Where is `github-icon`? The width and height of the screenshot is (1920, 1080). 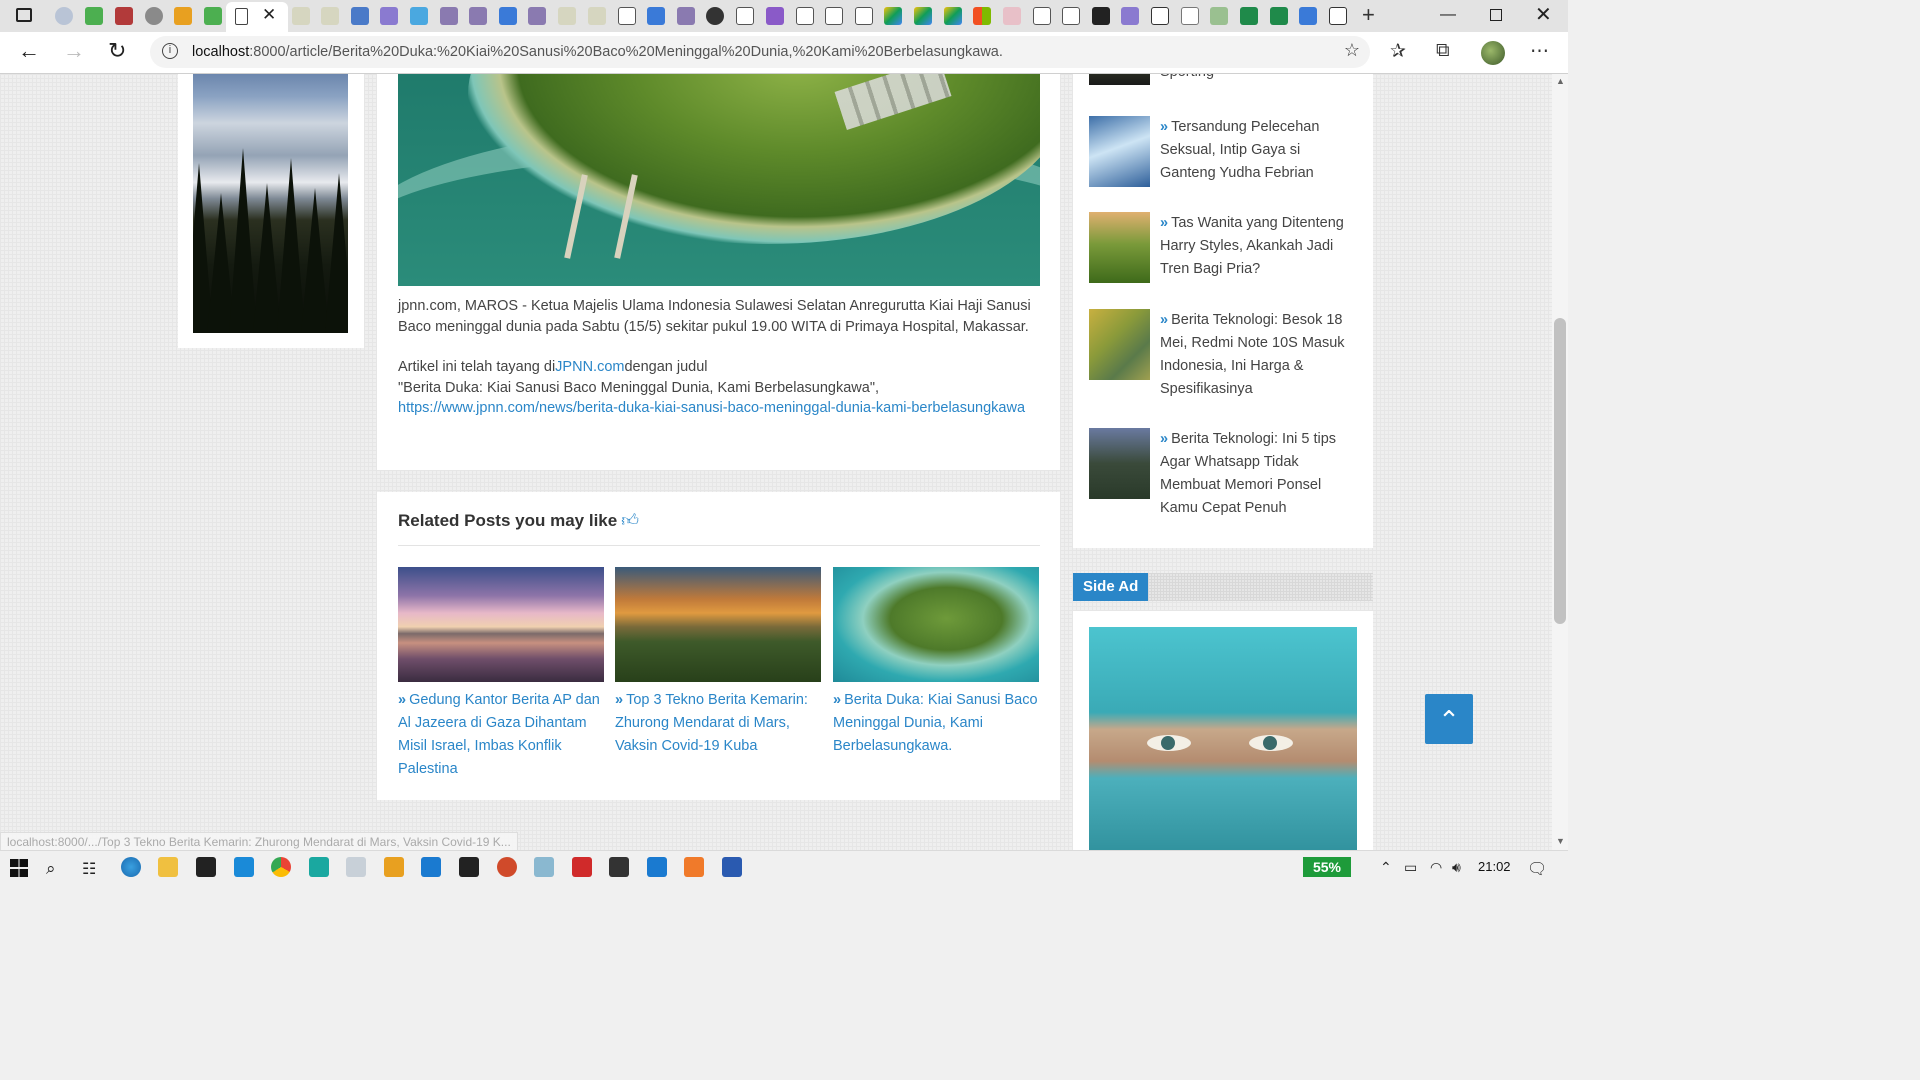
github-icon is located at coordinates (715, 16).